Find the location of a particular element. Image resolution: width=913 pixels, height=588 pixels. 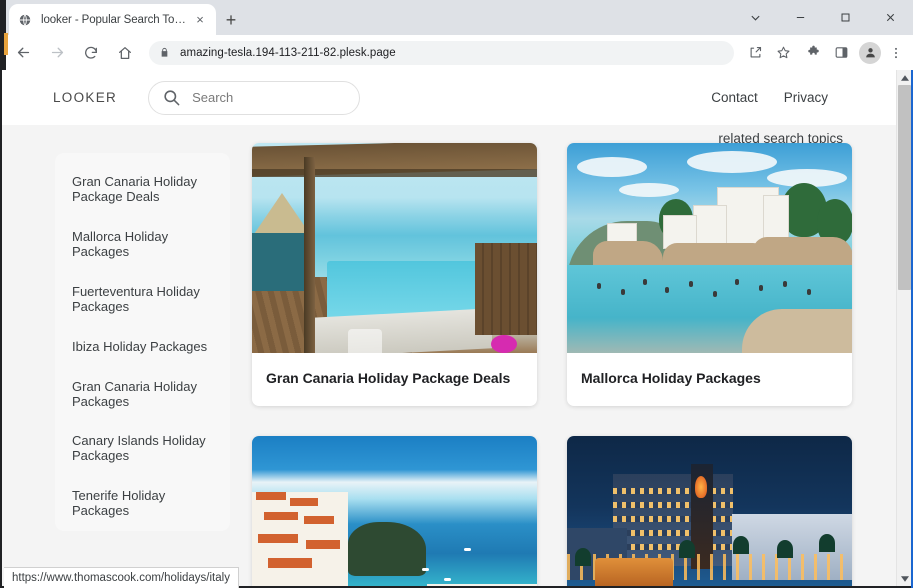

side-panel-icon is located at coordinates (841, 53).